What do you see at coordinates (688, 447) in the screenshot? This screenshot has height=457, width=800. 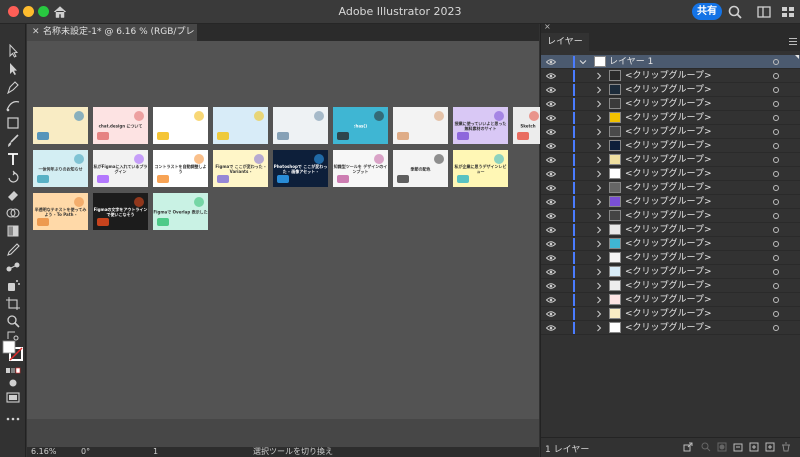 I see `export-icon` at bounding box center [688, 447].